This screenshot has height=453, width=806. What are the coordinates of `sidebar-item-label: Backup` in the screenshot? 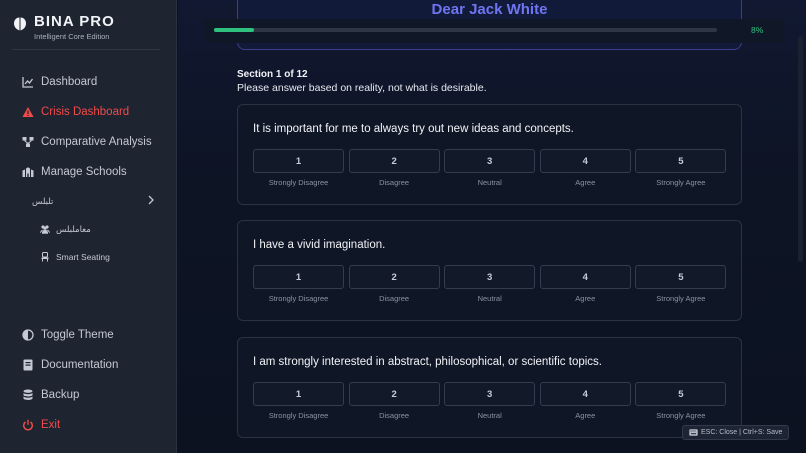 It's located at (60, 395).